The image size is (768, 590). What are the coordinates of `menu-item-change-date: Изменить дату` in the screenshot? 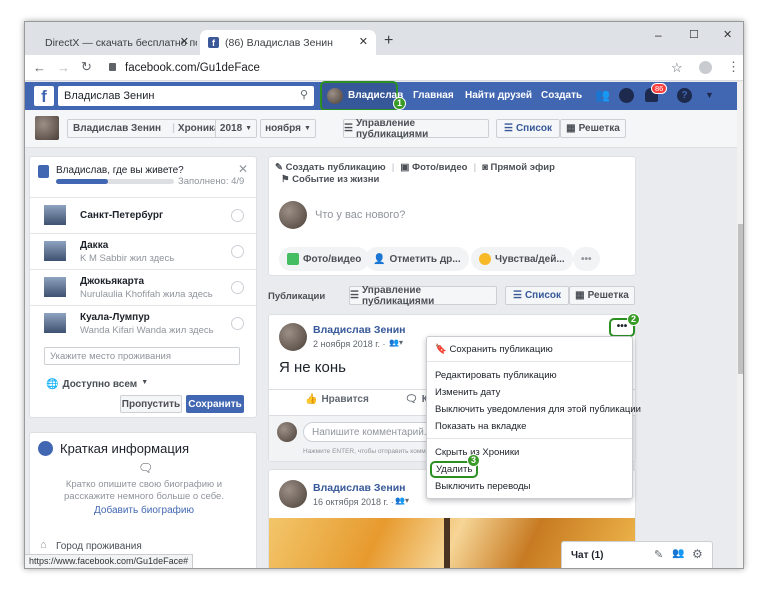 It's located at (467, 392).